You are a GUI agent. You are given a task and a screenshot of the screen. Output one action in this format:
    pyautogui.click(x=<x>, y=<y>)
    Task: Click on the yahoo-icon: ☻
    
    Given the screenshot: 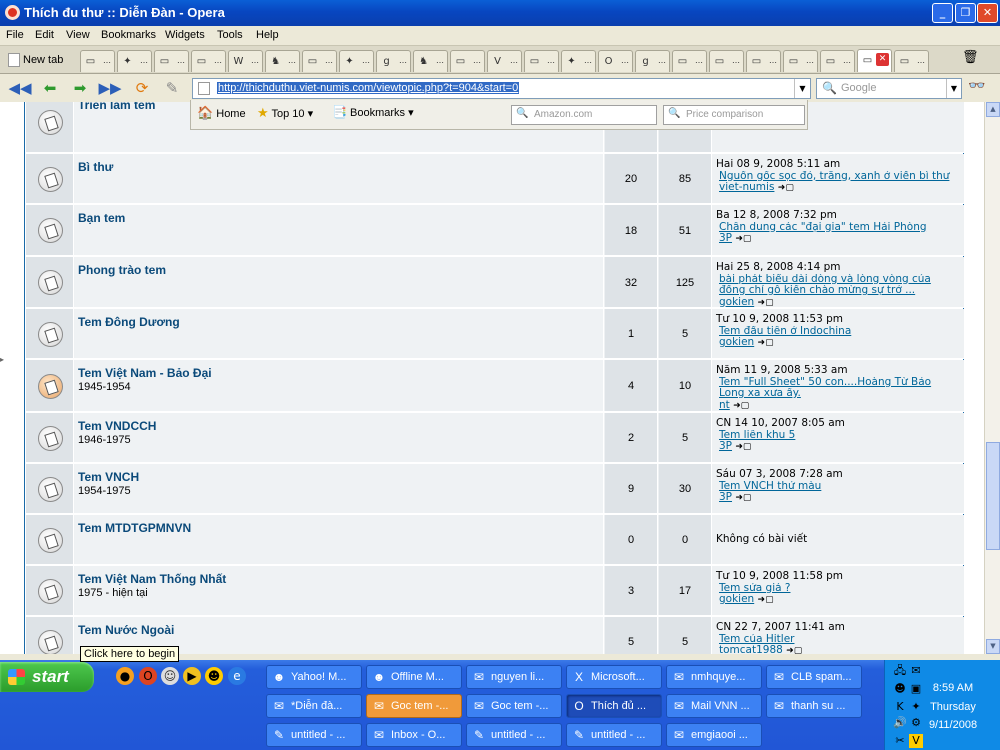 What is the action you would take?
    pyautogui.click(x=900, y=689)
    